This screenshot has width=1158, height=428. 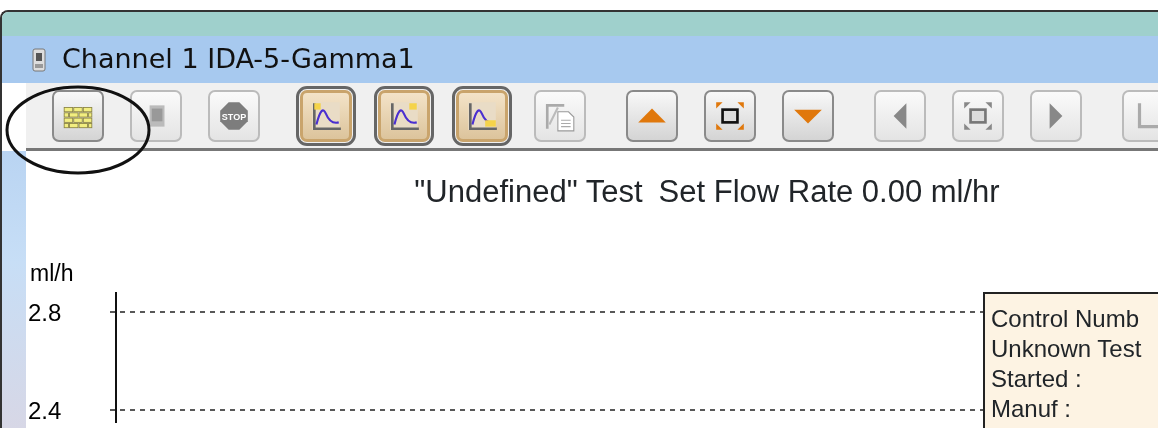 What do you see at coordinates (52, 273) in the screenshot?
I see `y-axis-label: ml/h` at bounding box center [52, 273].